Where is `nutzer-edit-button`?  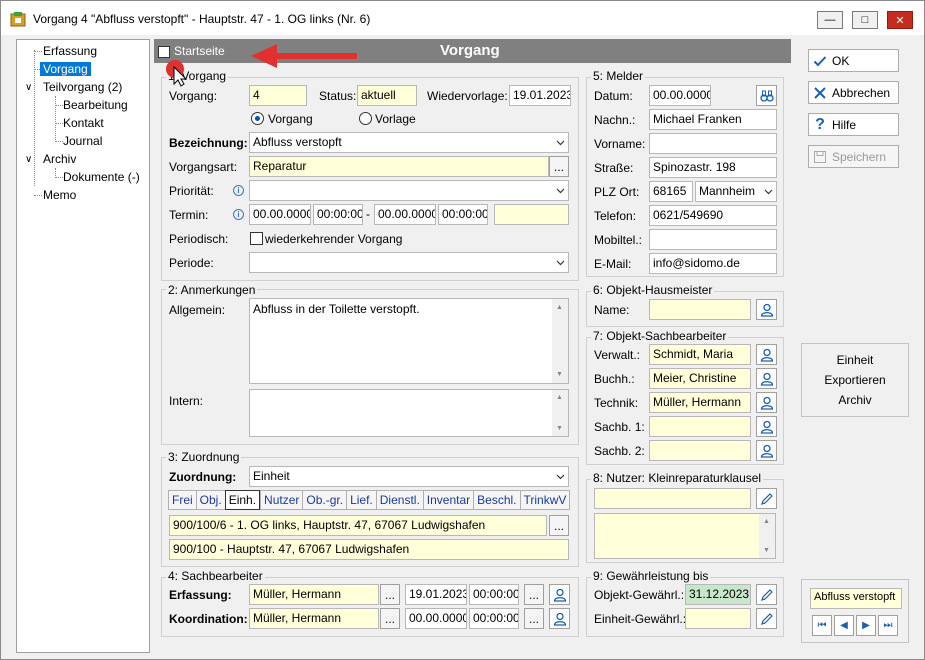 nutzer-edit-button is located at coordinates (766, 498).